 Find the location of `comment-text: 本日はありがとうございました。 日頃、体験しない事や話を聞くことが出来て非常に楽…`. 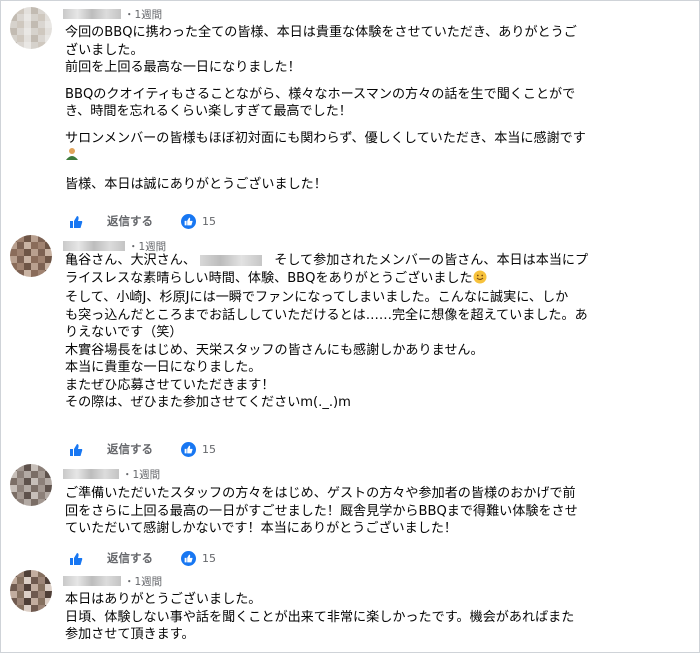

comment-text: 本日はありがとうございました。 日頃、体験しない事や話を聞くことが出来て非常に楽… is located at coordinates (320, 617).